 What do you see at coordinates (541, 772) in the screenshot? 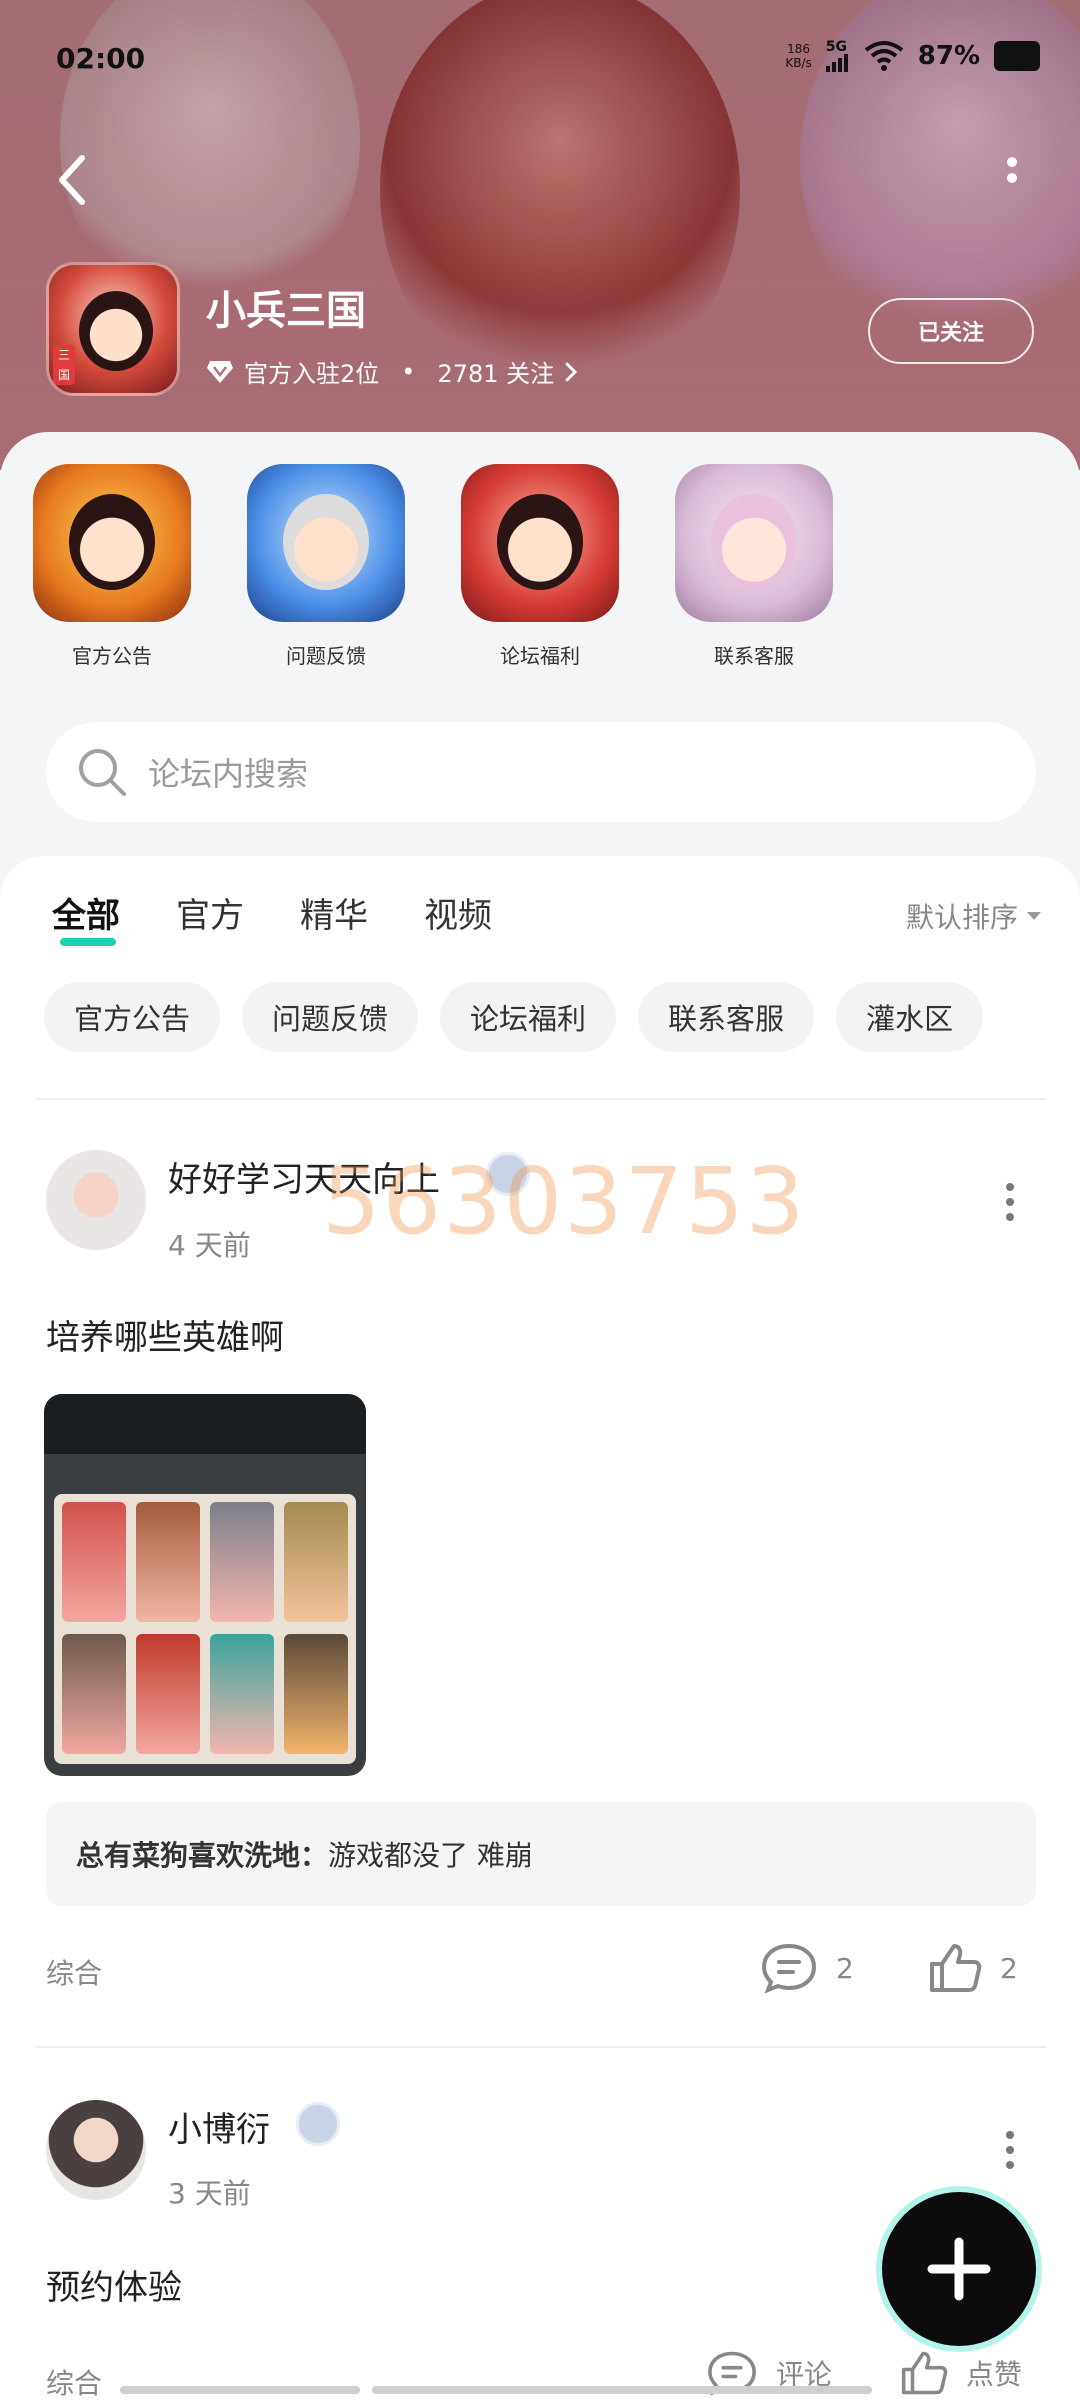
I see `search-bar: 论坛内搜索` at bounding box center [541, 772].